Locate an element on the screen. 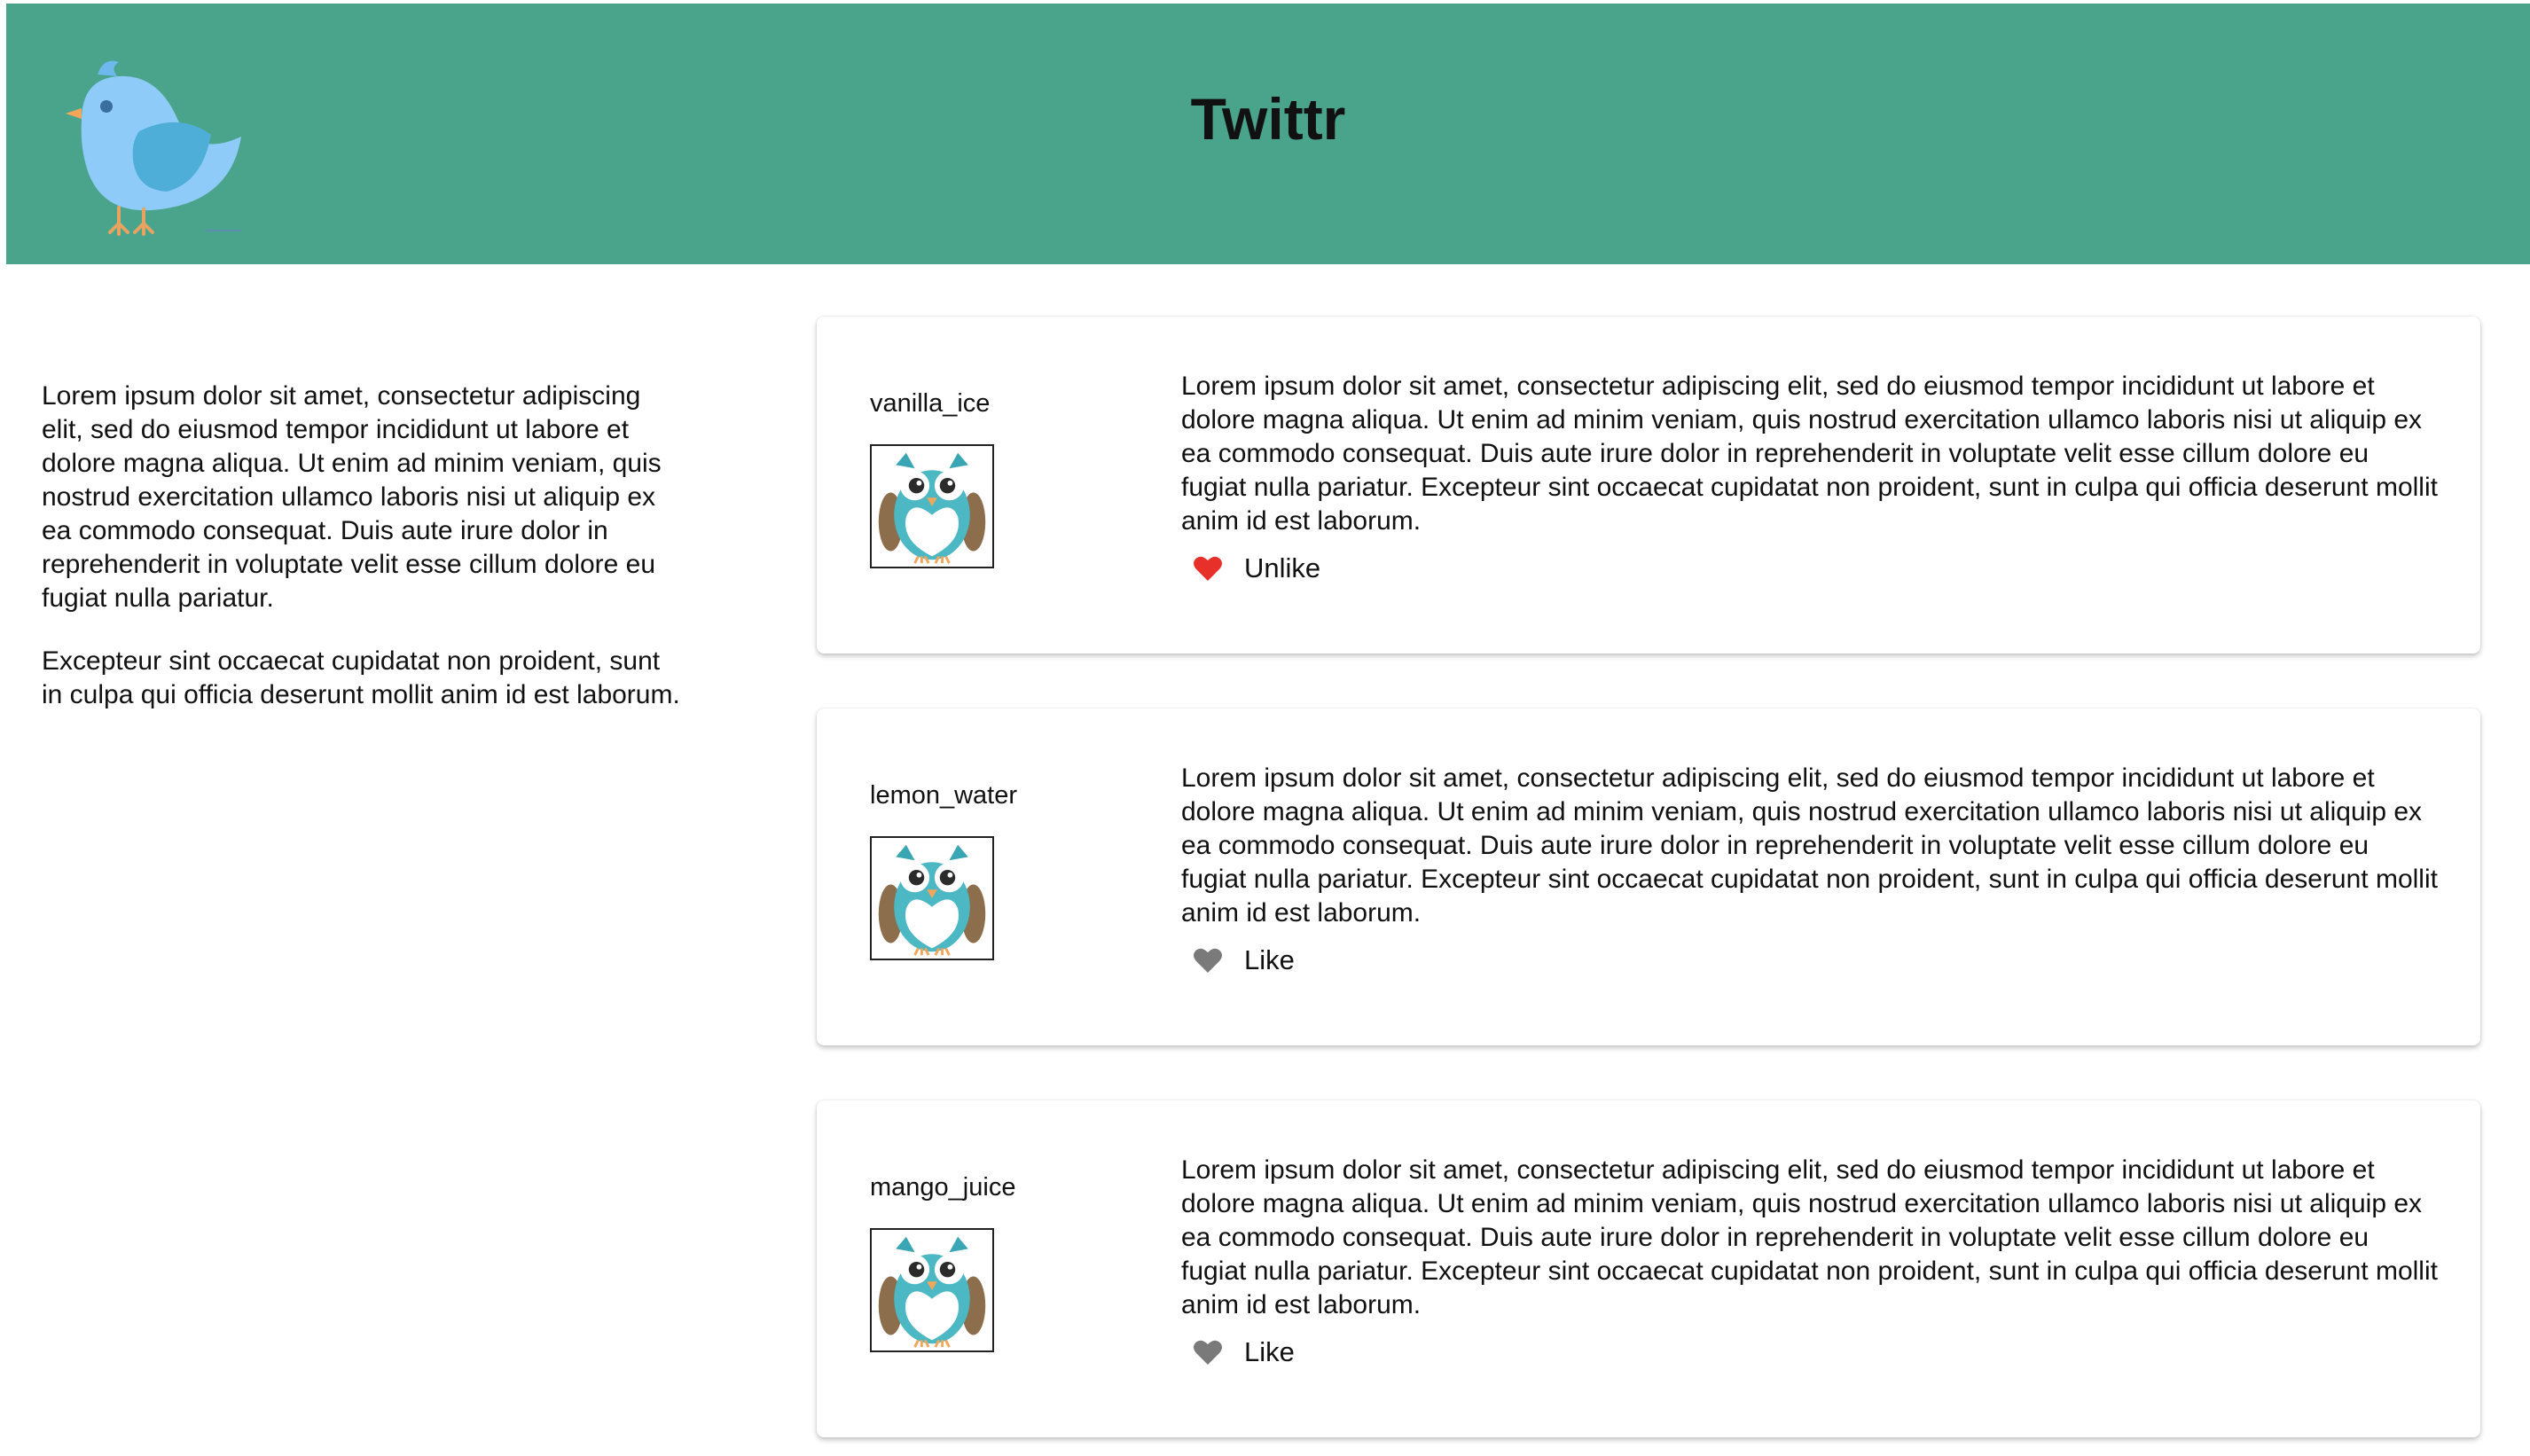 The width and height of the screenshot is (2530, 1456). post-username: mango_juice is located at coordinates (942, 1187).